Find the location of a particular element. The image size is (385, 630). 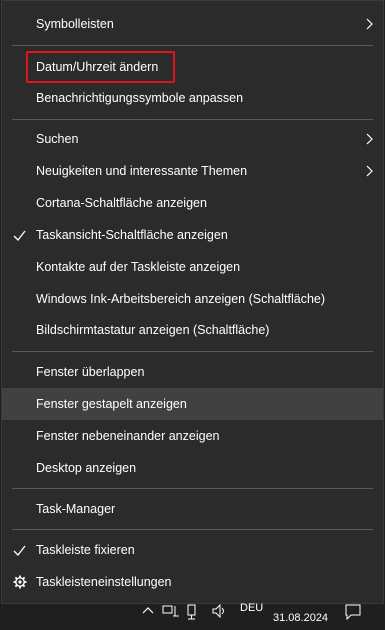

menu-item-side-by-side: Fenster nebeneinander anzeigen is located at coordinates (192, 436).